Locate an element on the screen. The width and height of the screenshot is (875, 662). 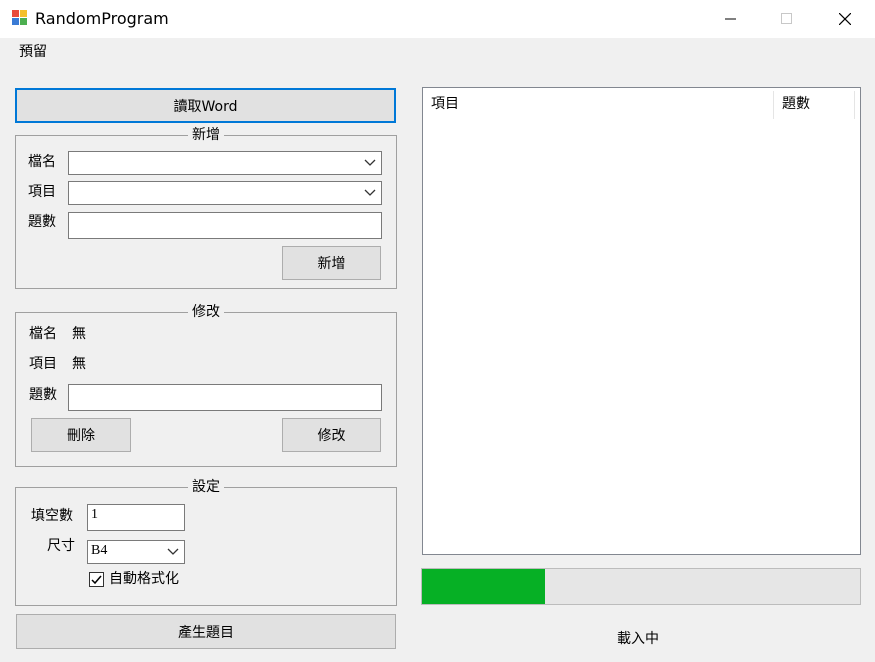
read-word-button-label: 讀取Word is located at coordinates (205, 106).